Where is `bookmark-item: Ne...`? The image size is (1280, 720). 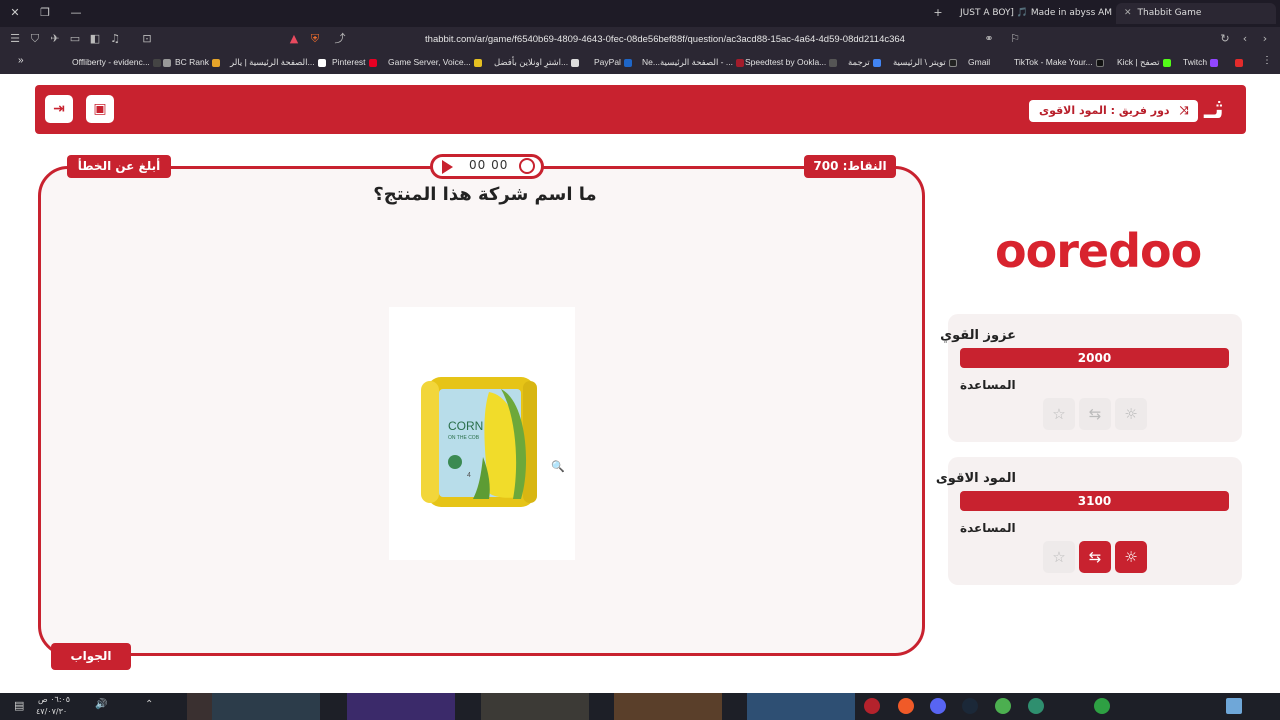 bookmark-item: Ne... is located at coordinates (651, 62).